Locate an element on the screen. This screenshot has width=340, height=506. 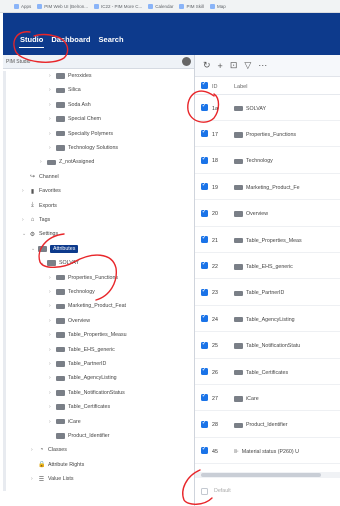
tree-node: › Peroxides is located at coordinates (70, 76).